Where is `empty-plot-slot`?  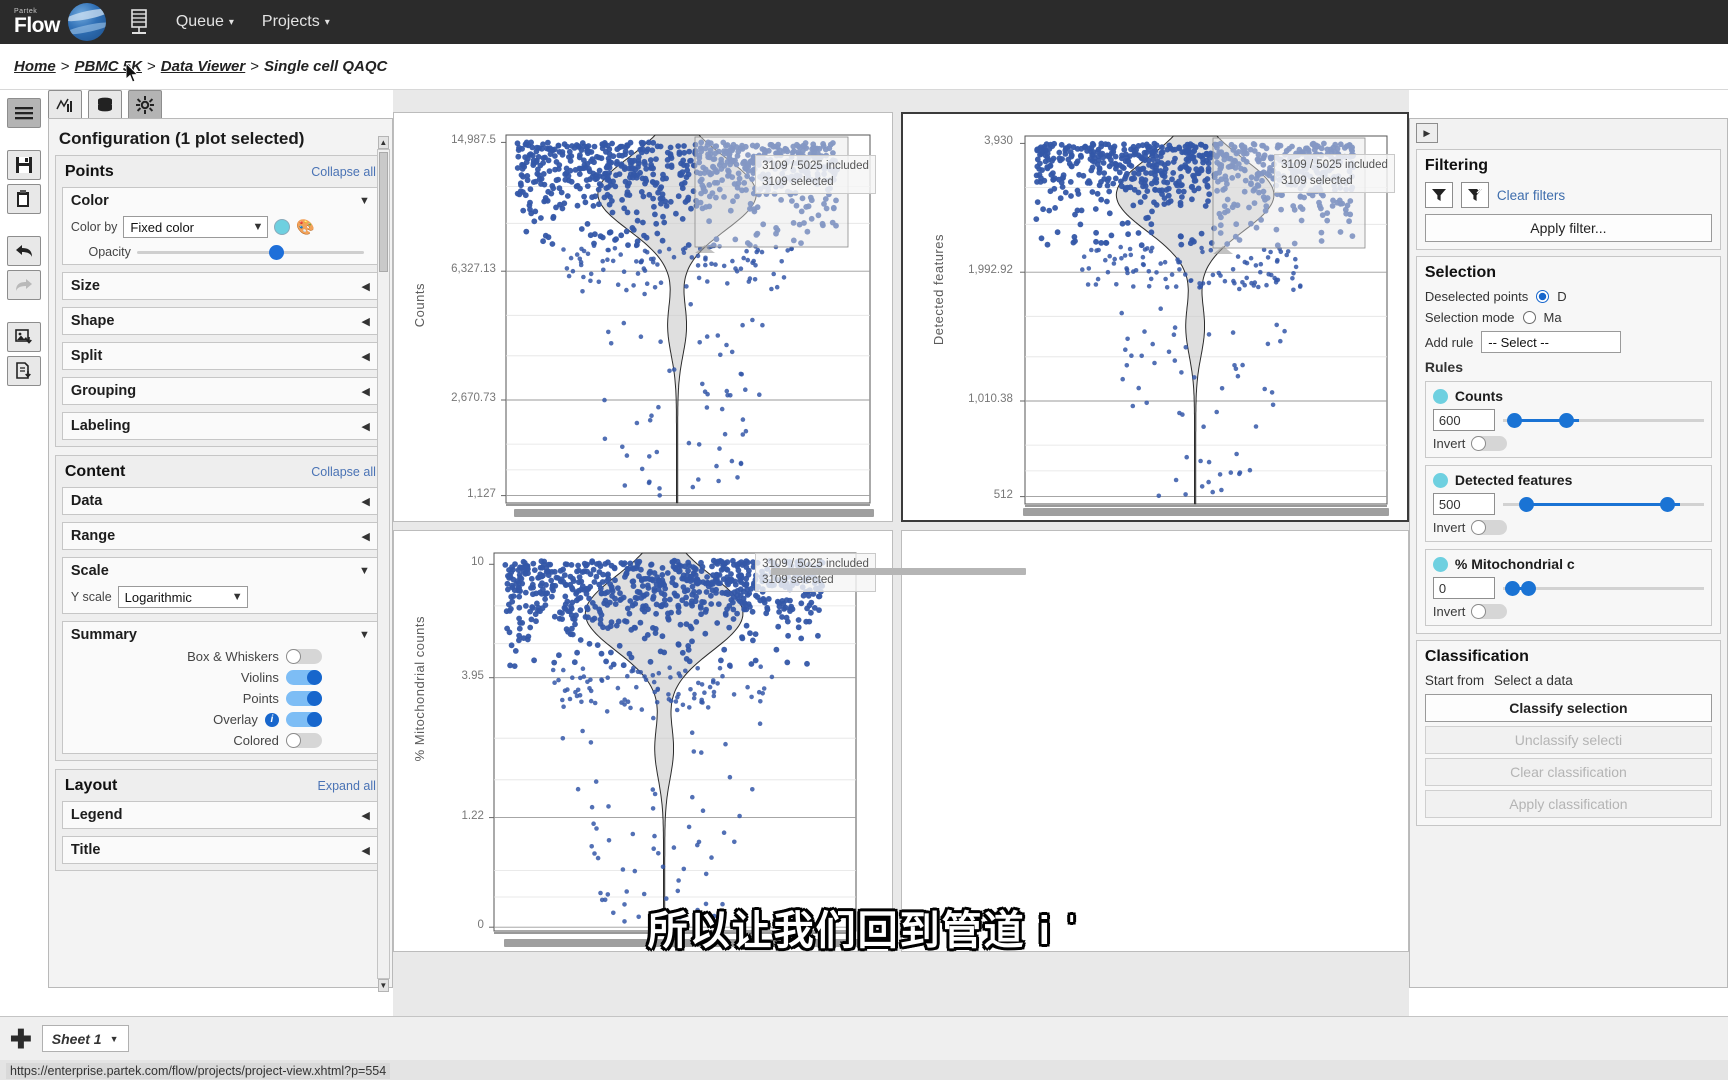
empty-plot-slot is located at coordinates (1154, 741).